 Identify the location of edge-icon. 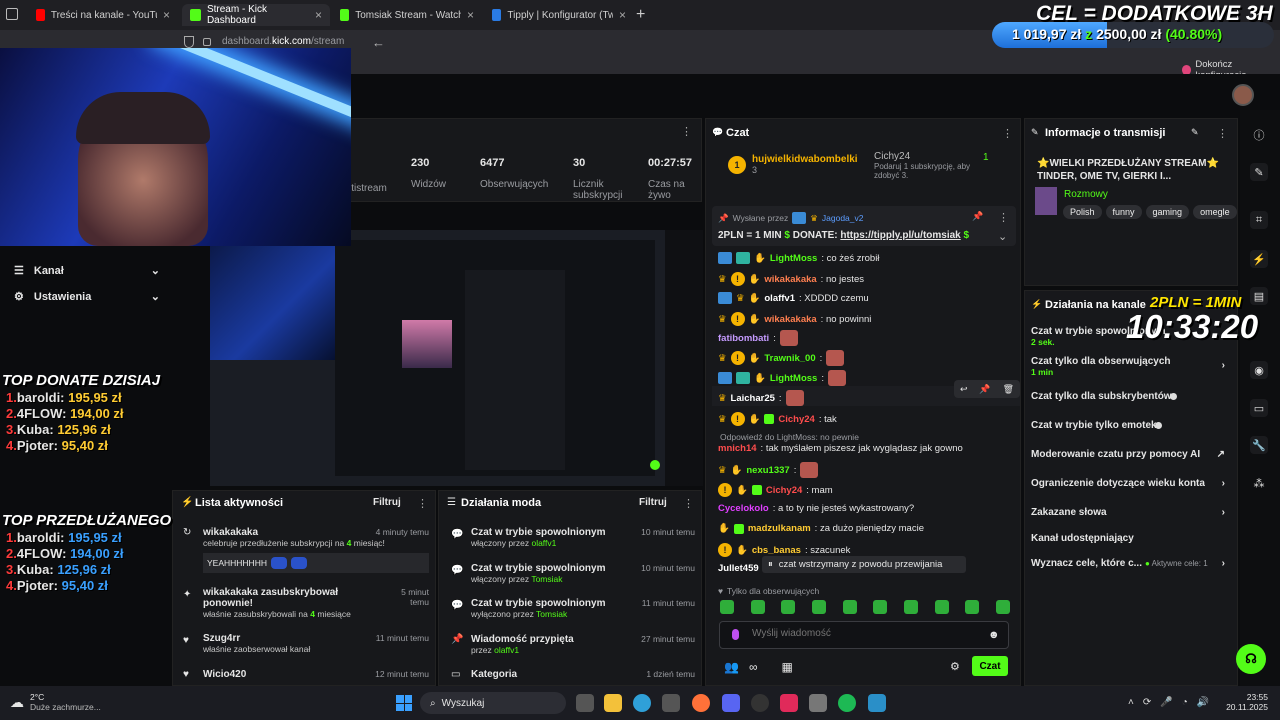
(642, 703).